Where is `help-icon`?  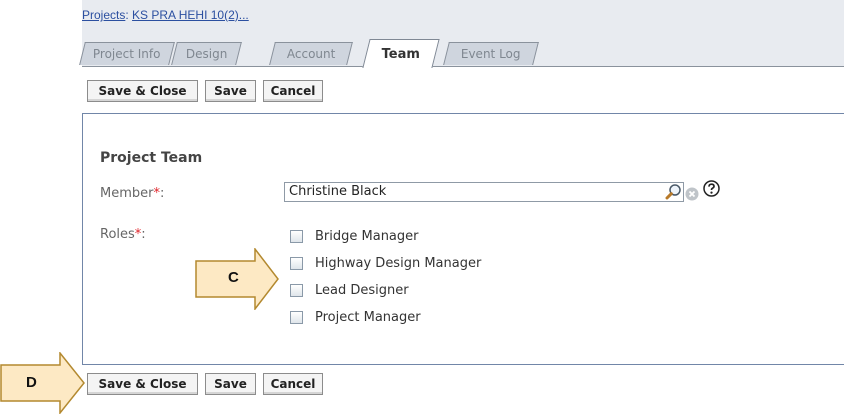
help-icon is located at coordinates (711, 190).